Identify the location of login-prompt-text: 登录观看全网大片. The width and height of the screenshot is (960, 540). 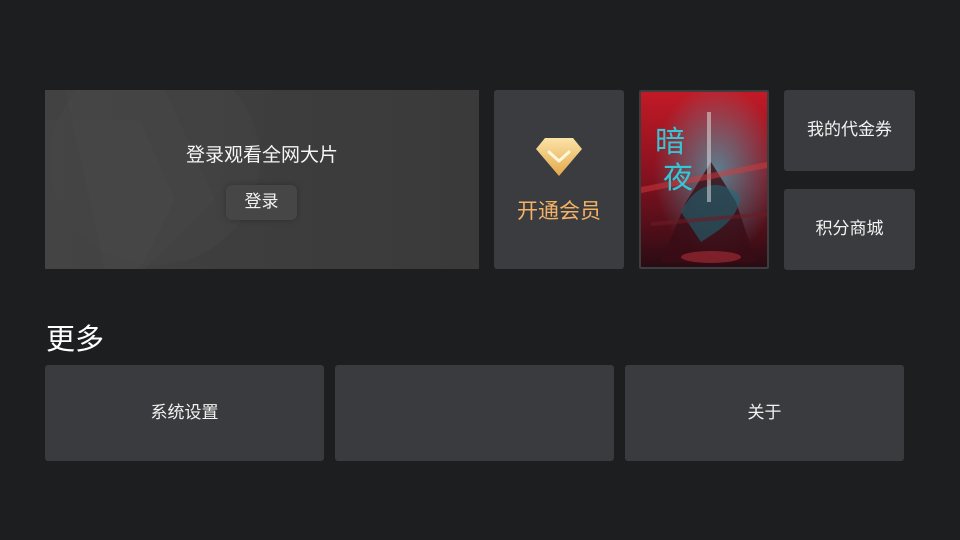
(261, 155).